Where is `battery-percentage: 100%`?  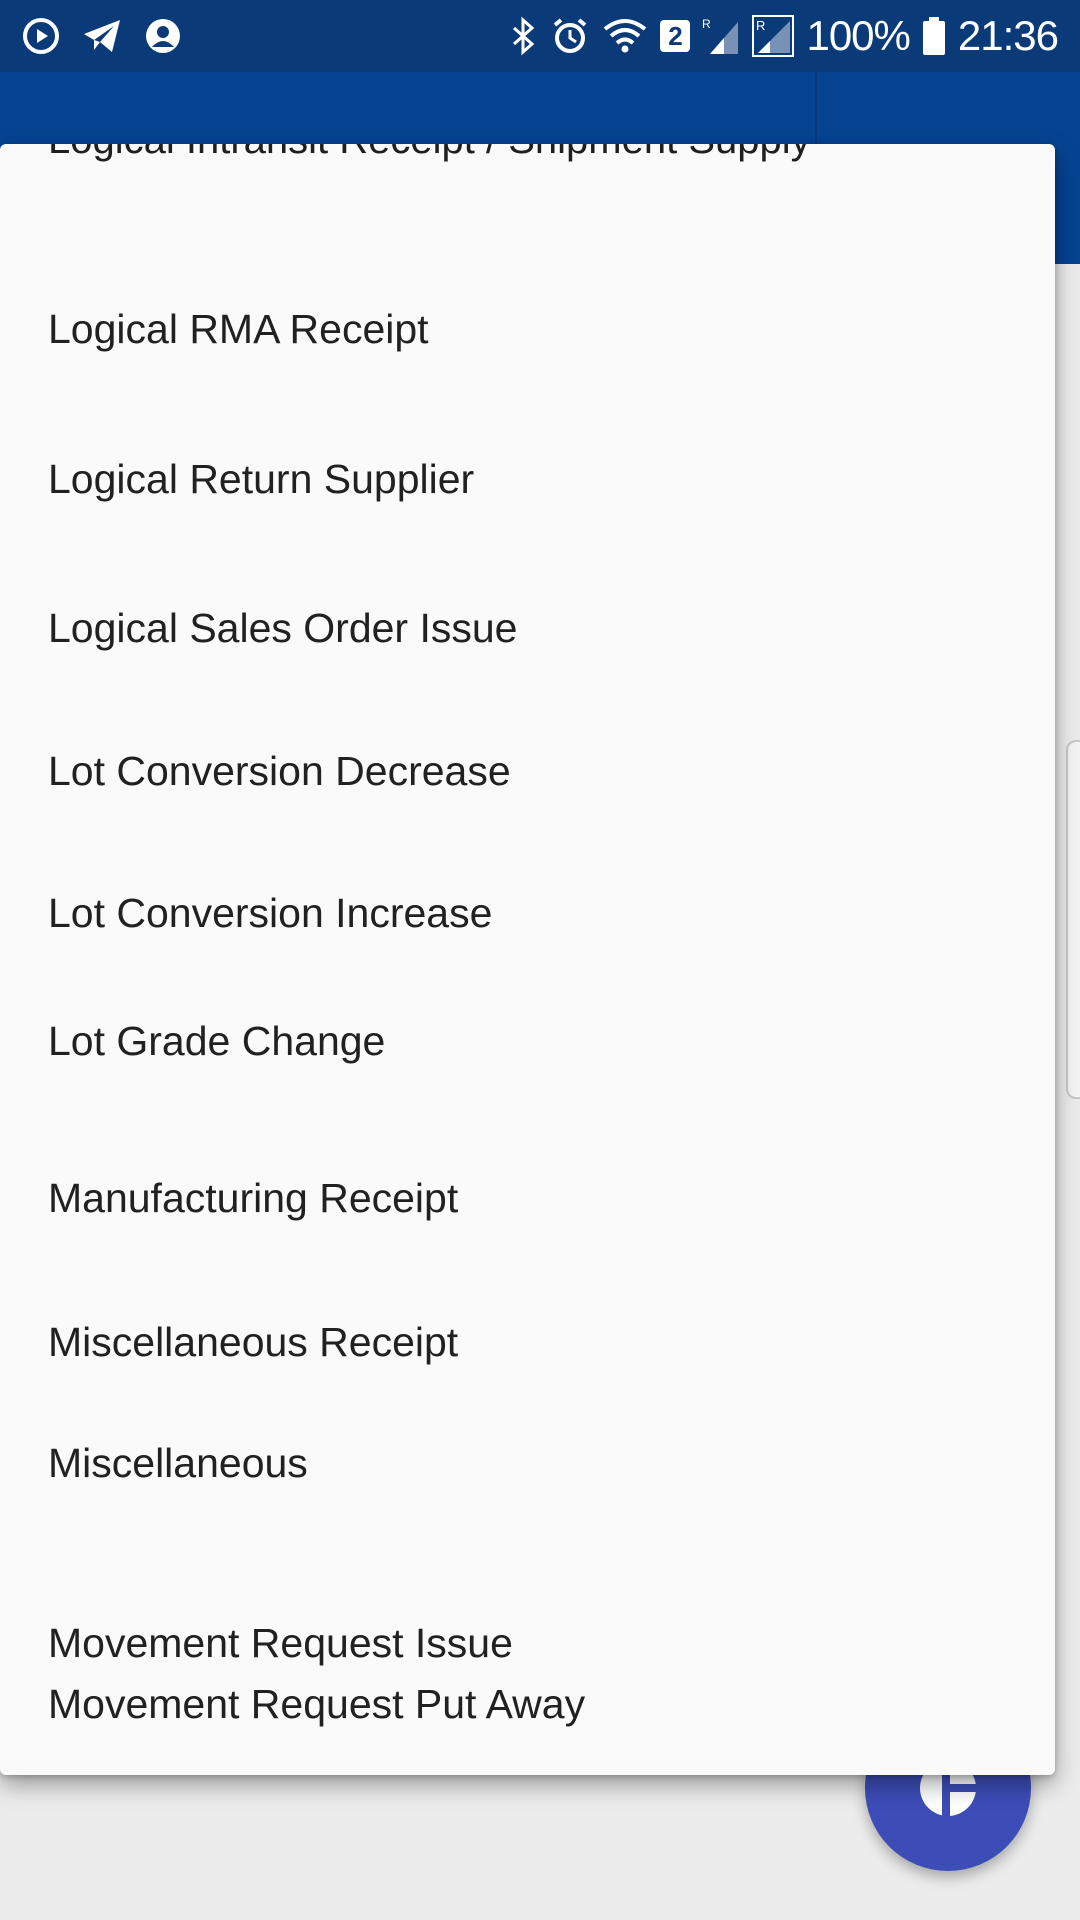 battery-percentage: 100% is located at coordinates (858, 35).